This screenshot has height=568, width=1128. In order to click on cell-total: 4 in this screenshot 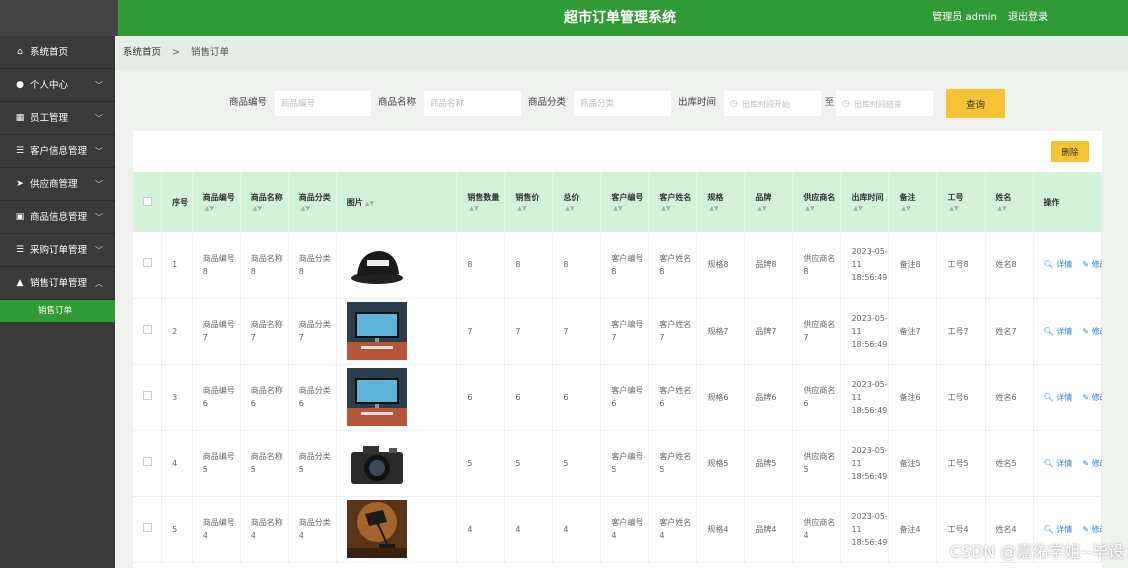, I will do `click(577, 529)`.